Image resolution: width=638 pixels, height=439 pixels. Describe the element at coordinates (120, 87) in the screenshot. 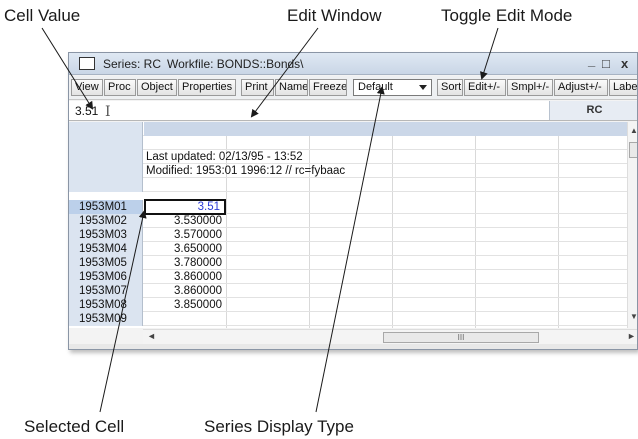

I see `proc-button: Proc` at that location.